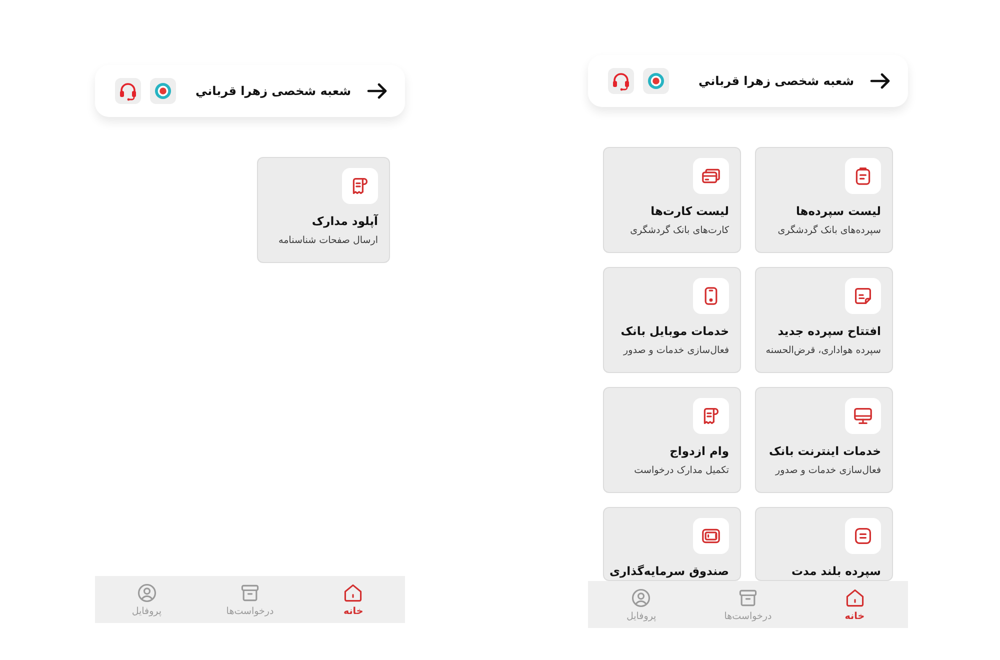 This screenshot has width=1000, height=660. What do you see at coordinates (689, 211) in the screenshot?
I see `card-title: لیست کارت‌ها` at bounding box center [689, 211].